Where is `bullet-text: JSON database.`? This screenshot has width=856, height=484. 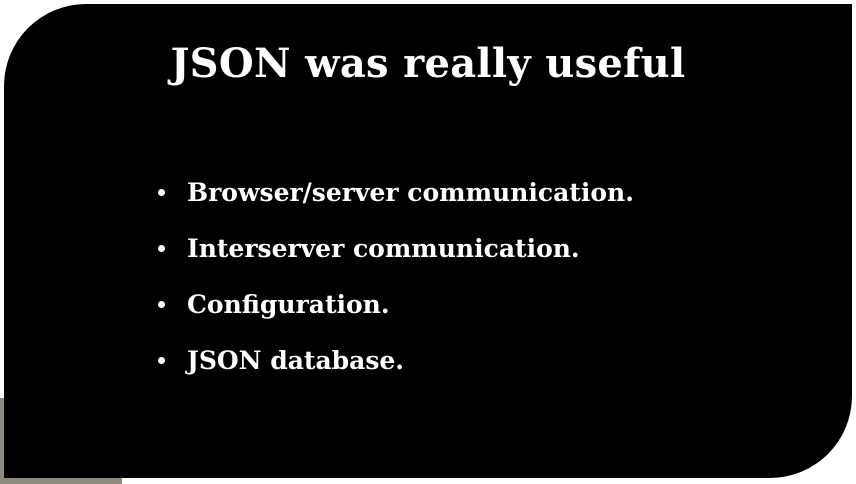
bullet-text: JSON database. is located at coordinates (296, 360).